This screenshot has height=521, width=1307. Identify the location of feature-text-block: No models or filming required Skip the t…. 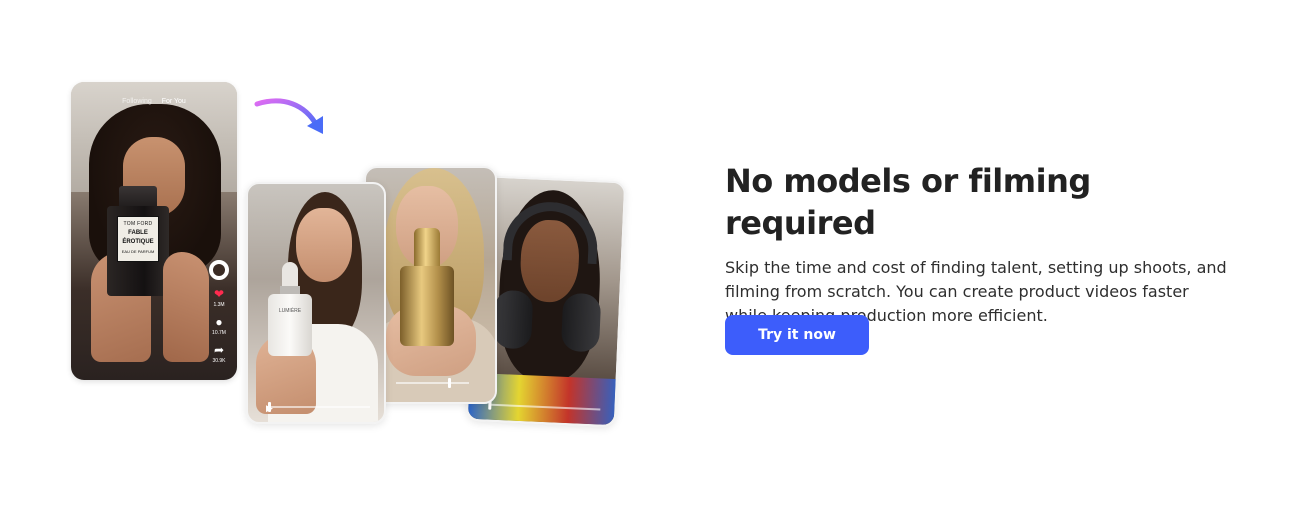
(985, 244).